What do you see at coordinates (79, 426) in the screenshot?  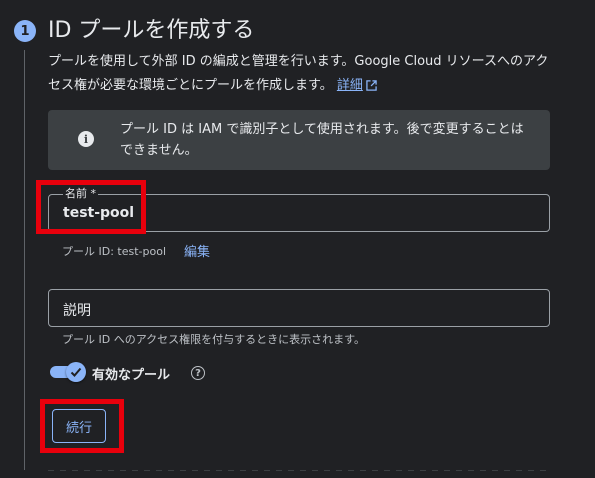 I see `continue-button: 続行` at bounding box center [79, 426].